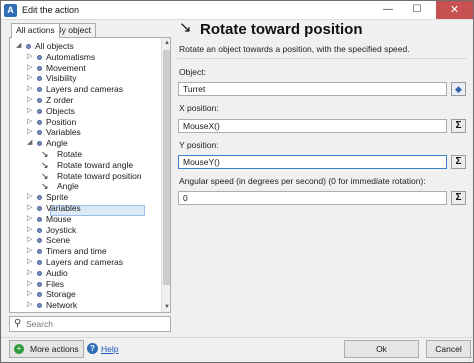 The height and width of the screenshot is (363, 474). Describe the element at coordinates (85, 240) in the screenshot. I see `tree-item: ▷ Scene` at that location.